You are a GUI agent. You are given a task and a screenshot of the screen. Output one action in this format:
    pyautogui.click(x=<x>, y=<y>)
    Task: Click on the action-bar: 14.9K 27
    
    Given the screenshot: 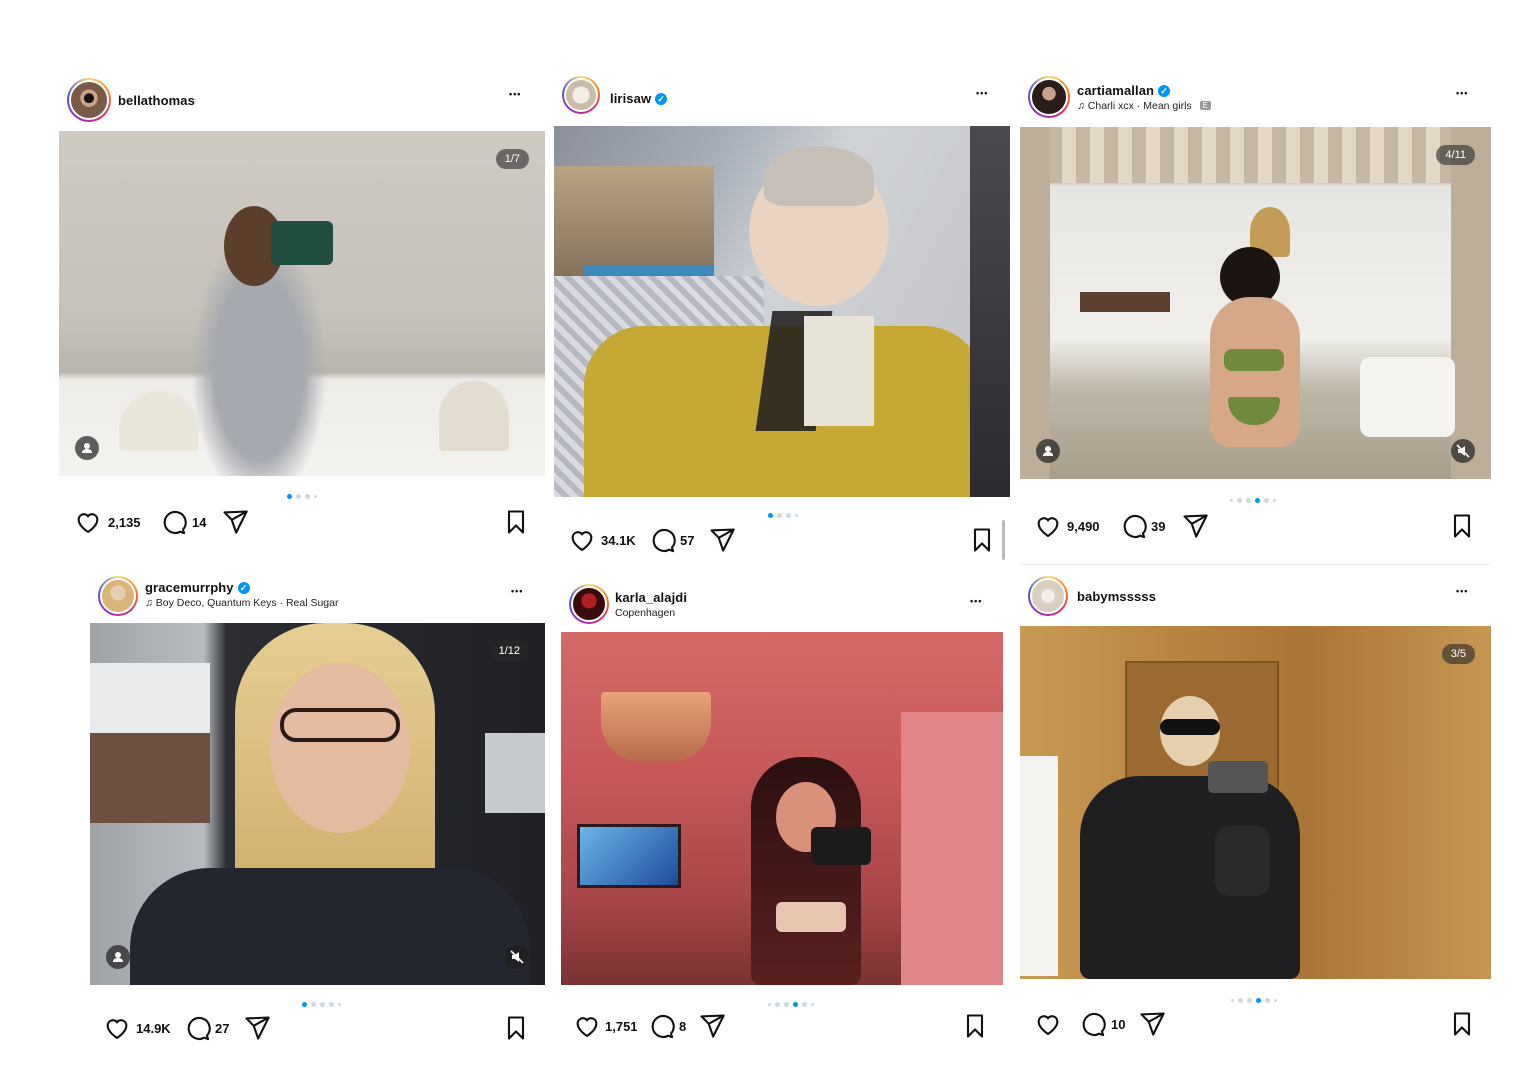 What is the action you would take?
    pyautogui.click(x=323, y=1029)
    